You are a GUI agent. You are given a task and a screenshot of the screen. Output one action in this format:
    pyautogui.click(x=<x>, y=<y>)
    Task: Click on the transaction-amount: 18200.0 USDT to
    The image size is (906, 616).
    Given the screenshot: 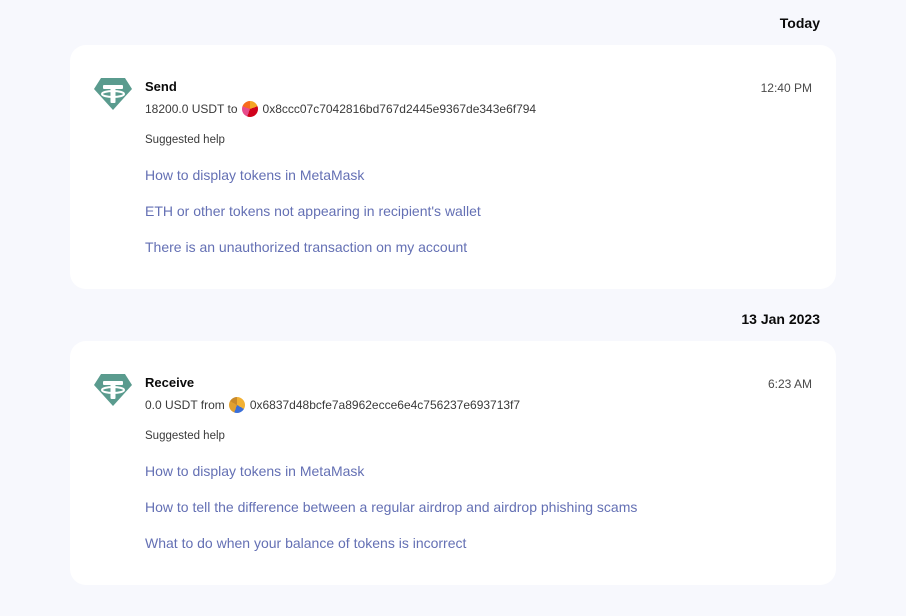 What is the action you would take?
    pyautogui.click(x=191, y=109)
    